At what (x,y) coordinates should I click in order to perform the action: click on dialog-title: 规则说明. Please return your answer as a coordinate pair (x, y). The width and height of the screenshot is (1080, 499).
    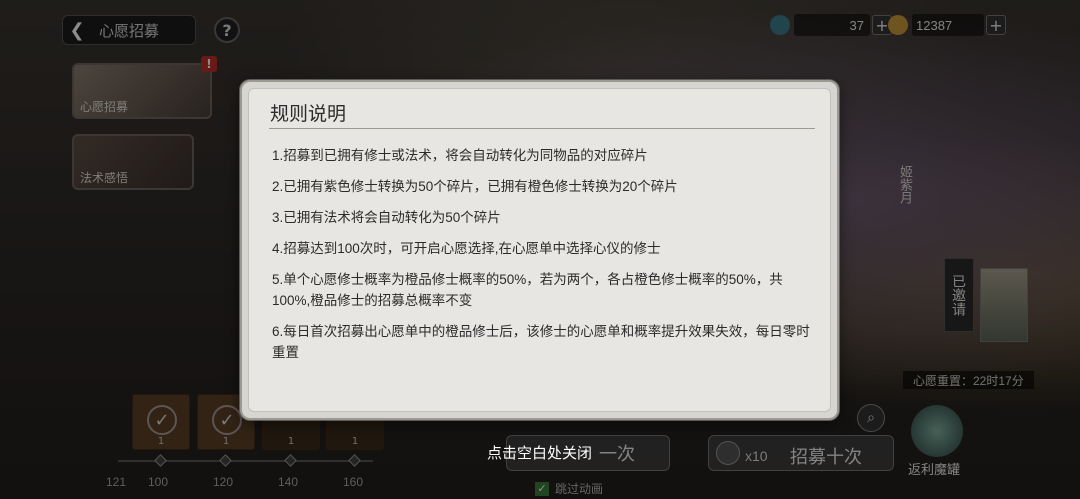
    Looking at the image, I should click on (308, 114).